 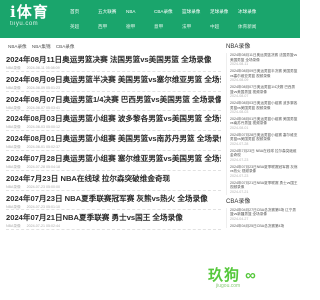 What do you see at coordinates (113, 99) in the screenshot?
I see `article-title: 2024年08月07日奥运男篮1/4决赛 巴西男篮vs美国男篮 全场录像` at bounding box center [113, 99].